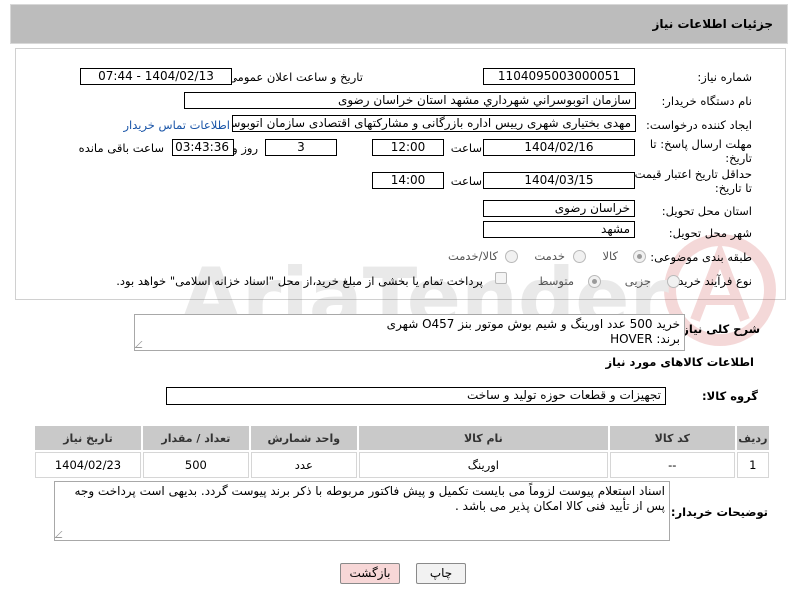 This screenshot has width=788, height=598. Describe the element at coordinates (293, 77) in the screenshot. I see `announce-label: تاریخ و ساعت اعلان عمومی:` at that location.